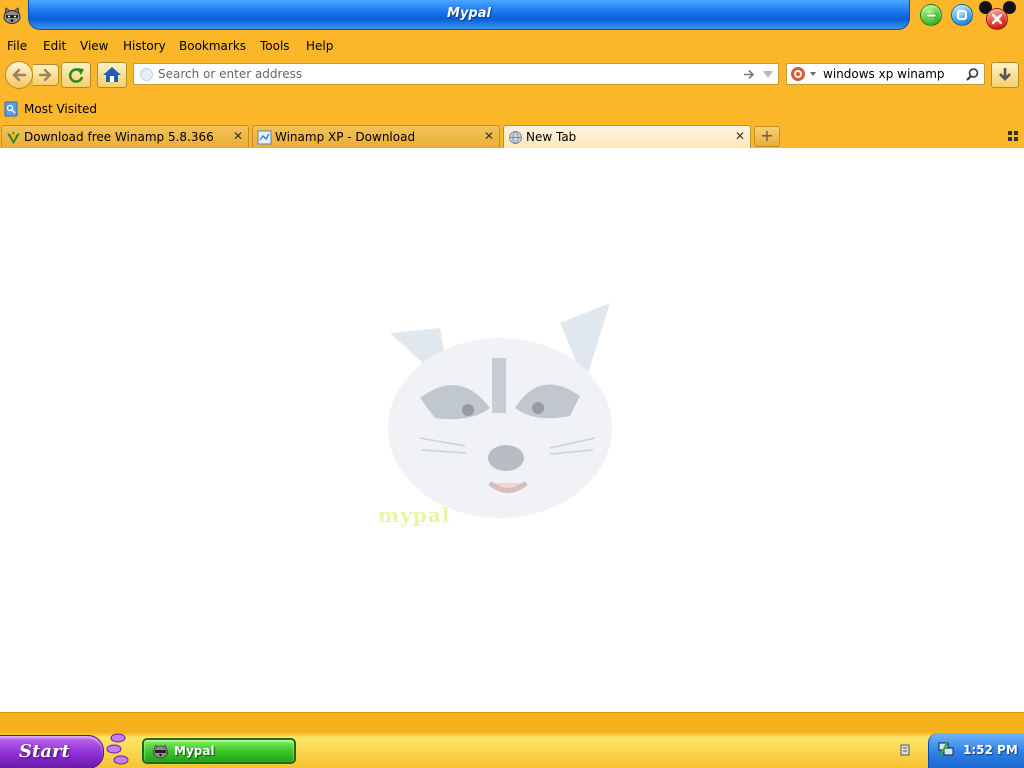 The height and width of the screenshot is (768, 1024). I want to click on raccoon-icon, so click(160, 751).